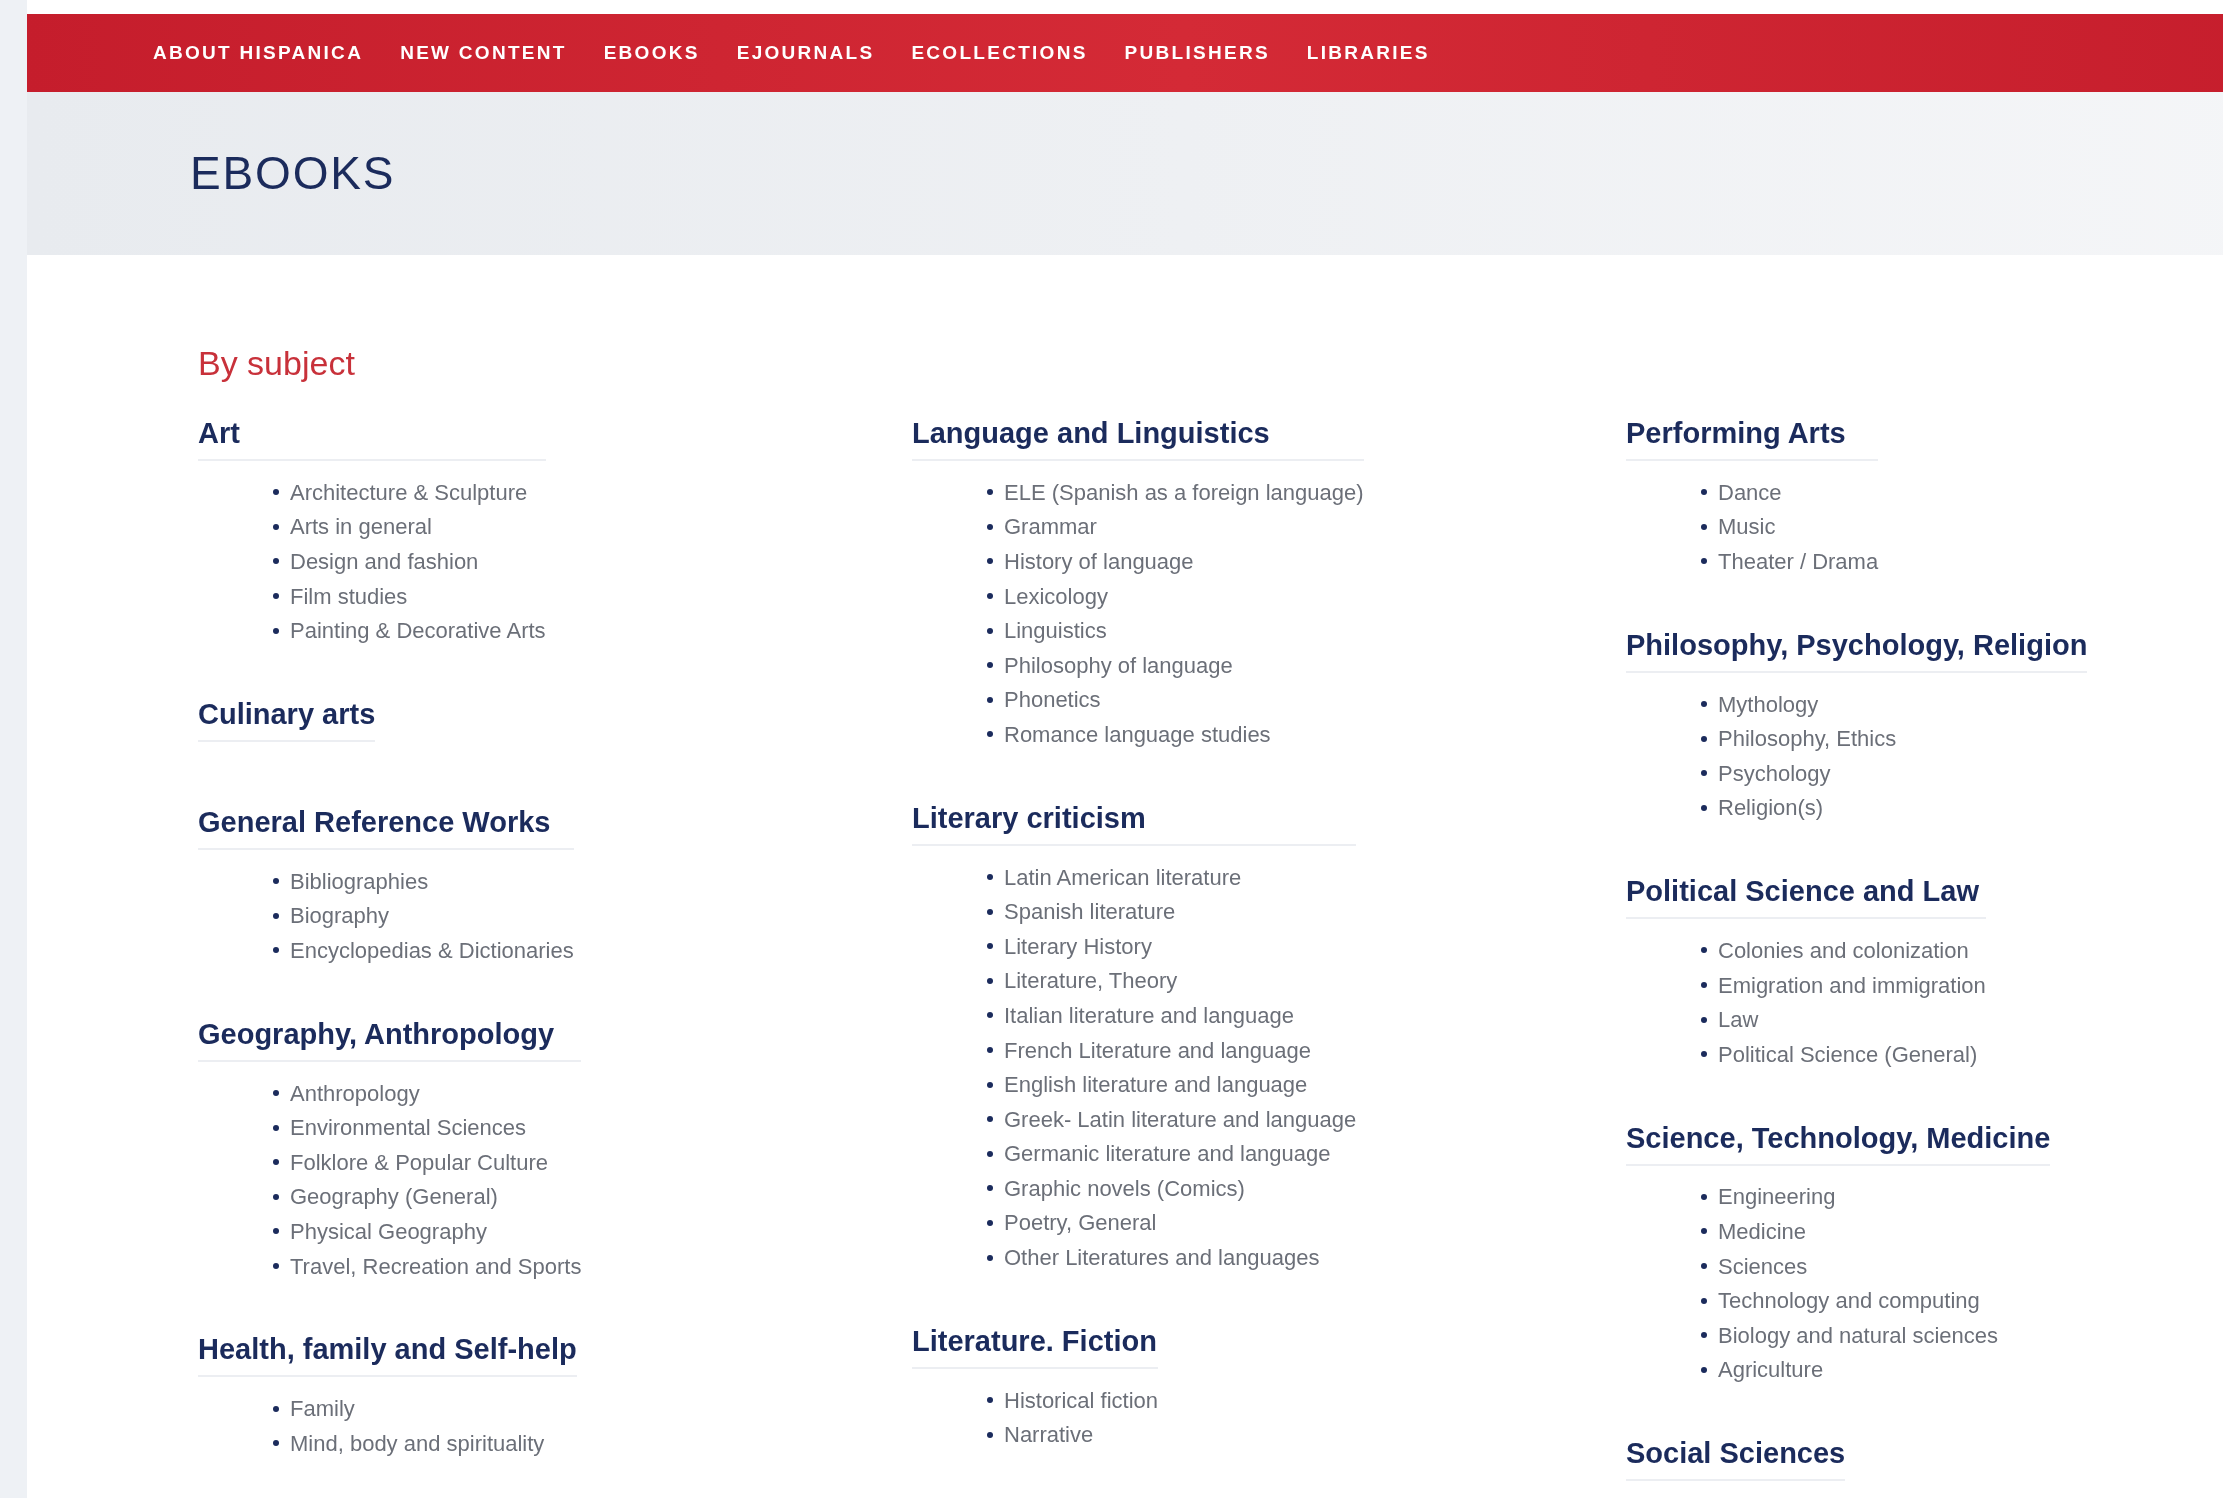  Describe the element at coordinates (1124, 1188) in the screenshot. I see `subject-link: Graphic novels (Comics)` at that location.